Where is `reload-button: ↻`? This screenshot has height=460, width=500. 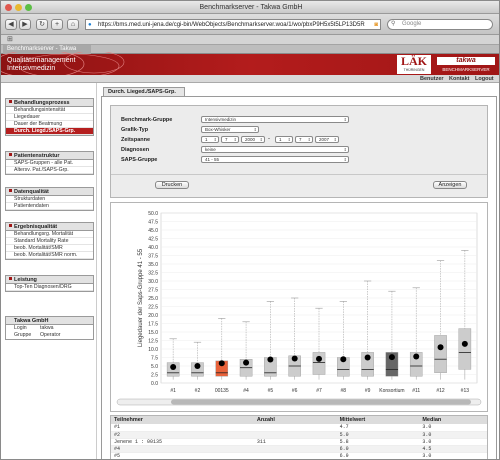 reload-button: ↻ is located at coordinates (42, 24).